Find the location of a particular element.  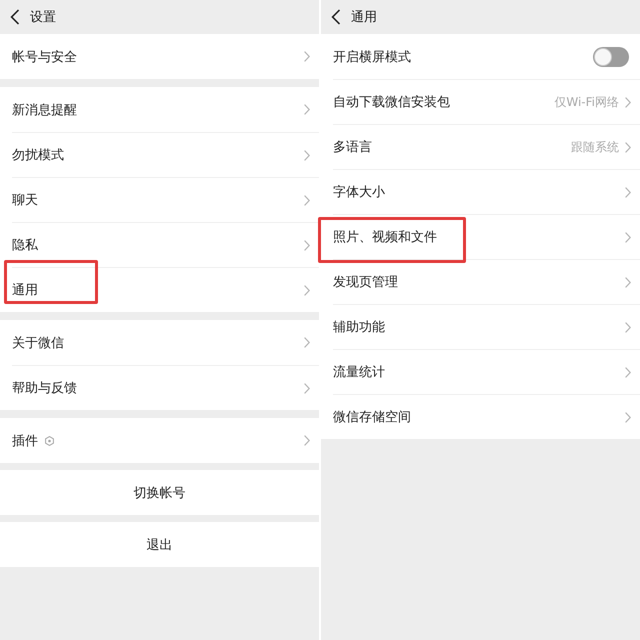

row-label: 字体大小 is located at coordinates (359, 192).